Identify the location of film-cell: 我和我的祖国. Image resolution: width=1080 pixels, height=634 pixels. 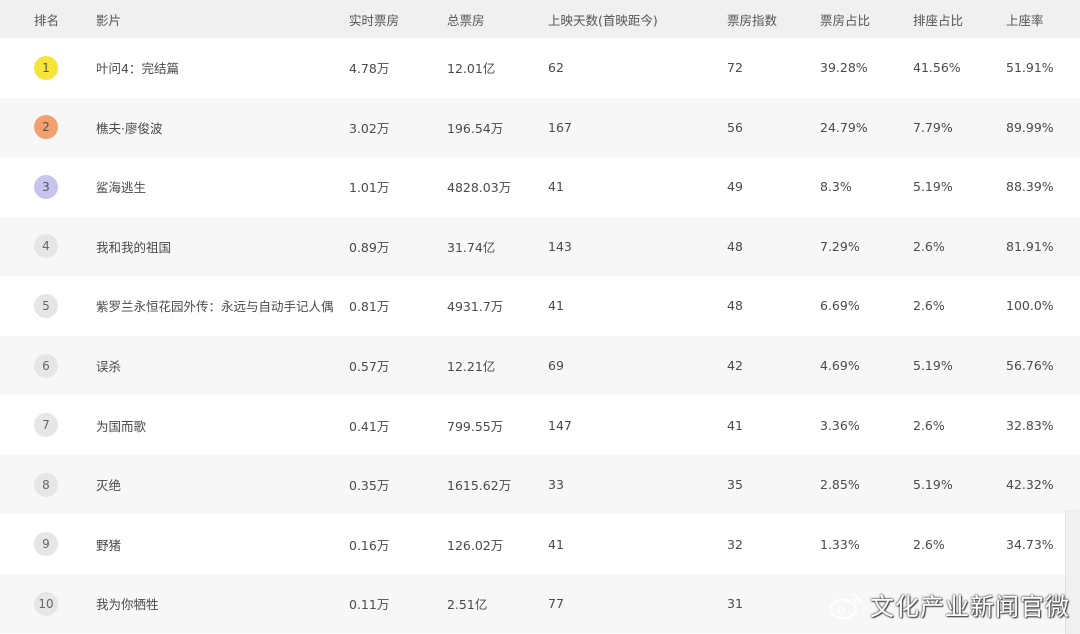
(133, 246).